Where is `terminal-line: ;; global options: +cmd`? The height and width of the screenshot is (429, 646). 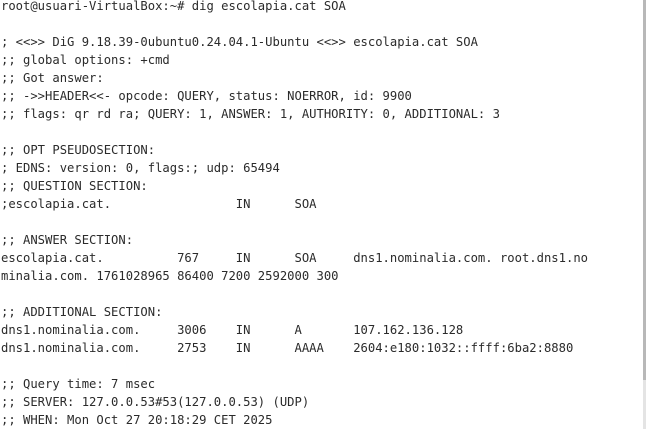
terminal-line: ;; global options: +cmd is located at coordinates (85, 60).